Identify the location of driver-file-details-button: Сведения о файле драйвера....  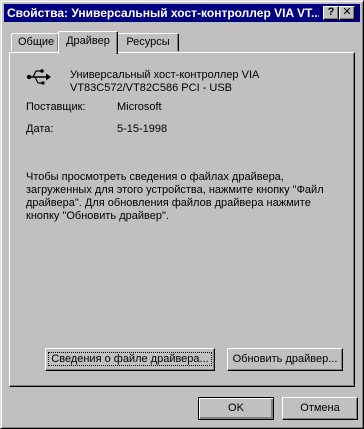
(130, 359).